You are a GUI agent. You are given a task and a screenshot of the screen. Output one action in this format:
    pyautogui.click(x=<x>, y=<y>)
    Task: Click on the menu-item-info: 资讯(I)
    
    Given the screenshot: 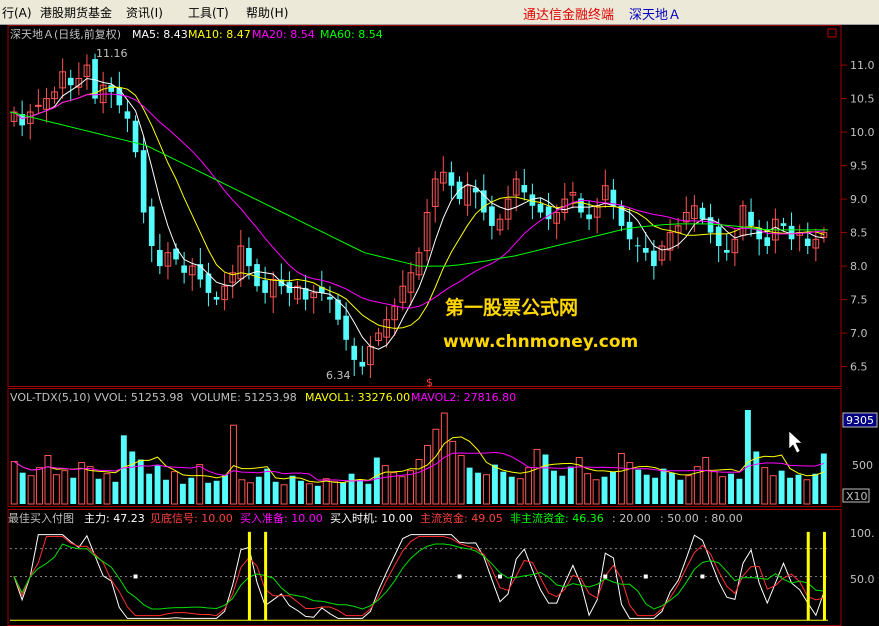 What is the action you would take?
    pyautogui.click(x=144, y=12)
    